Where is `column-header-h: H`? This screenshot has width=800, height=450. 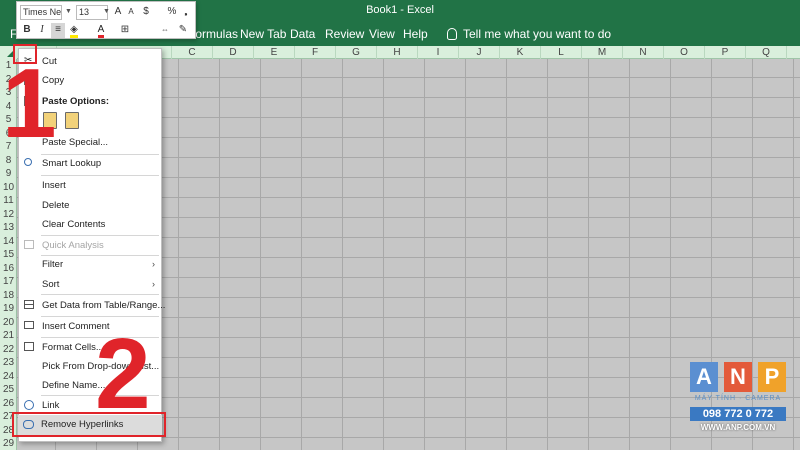
column-header-h: H is located at coordinates (397, 52).